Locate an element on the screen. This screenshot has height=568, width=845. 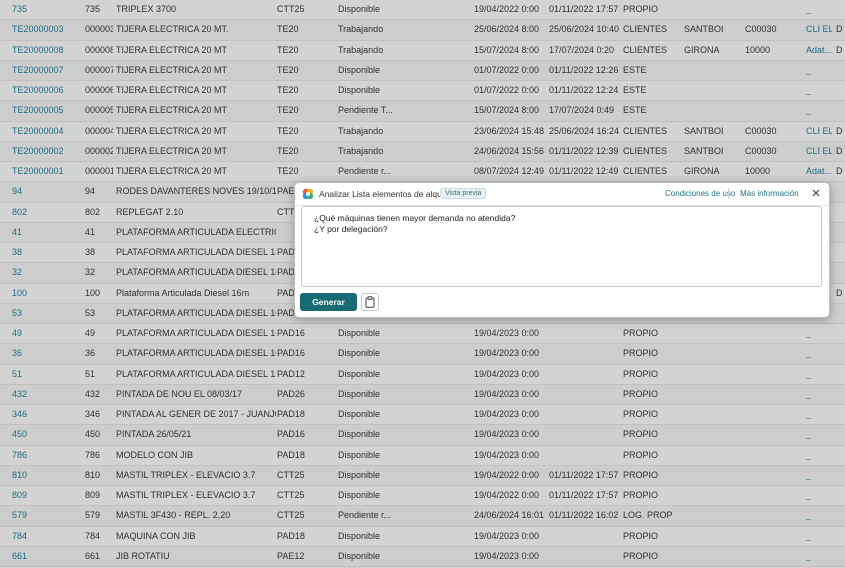
clipboard-icon is located at coordinates (370, 302).